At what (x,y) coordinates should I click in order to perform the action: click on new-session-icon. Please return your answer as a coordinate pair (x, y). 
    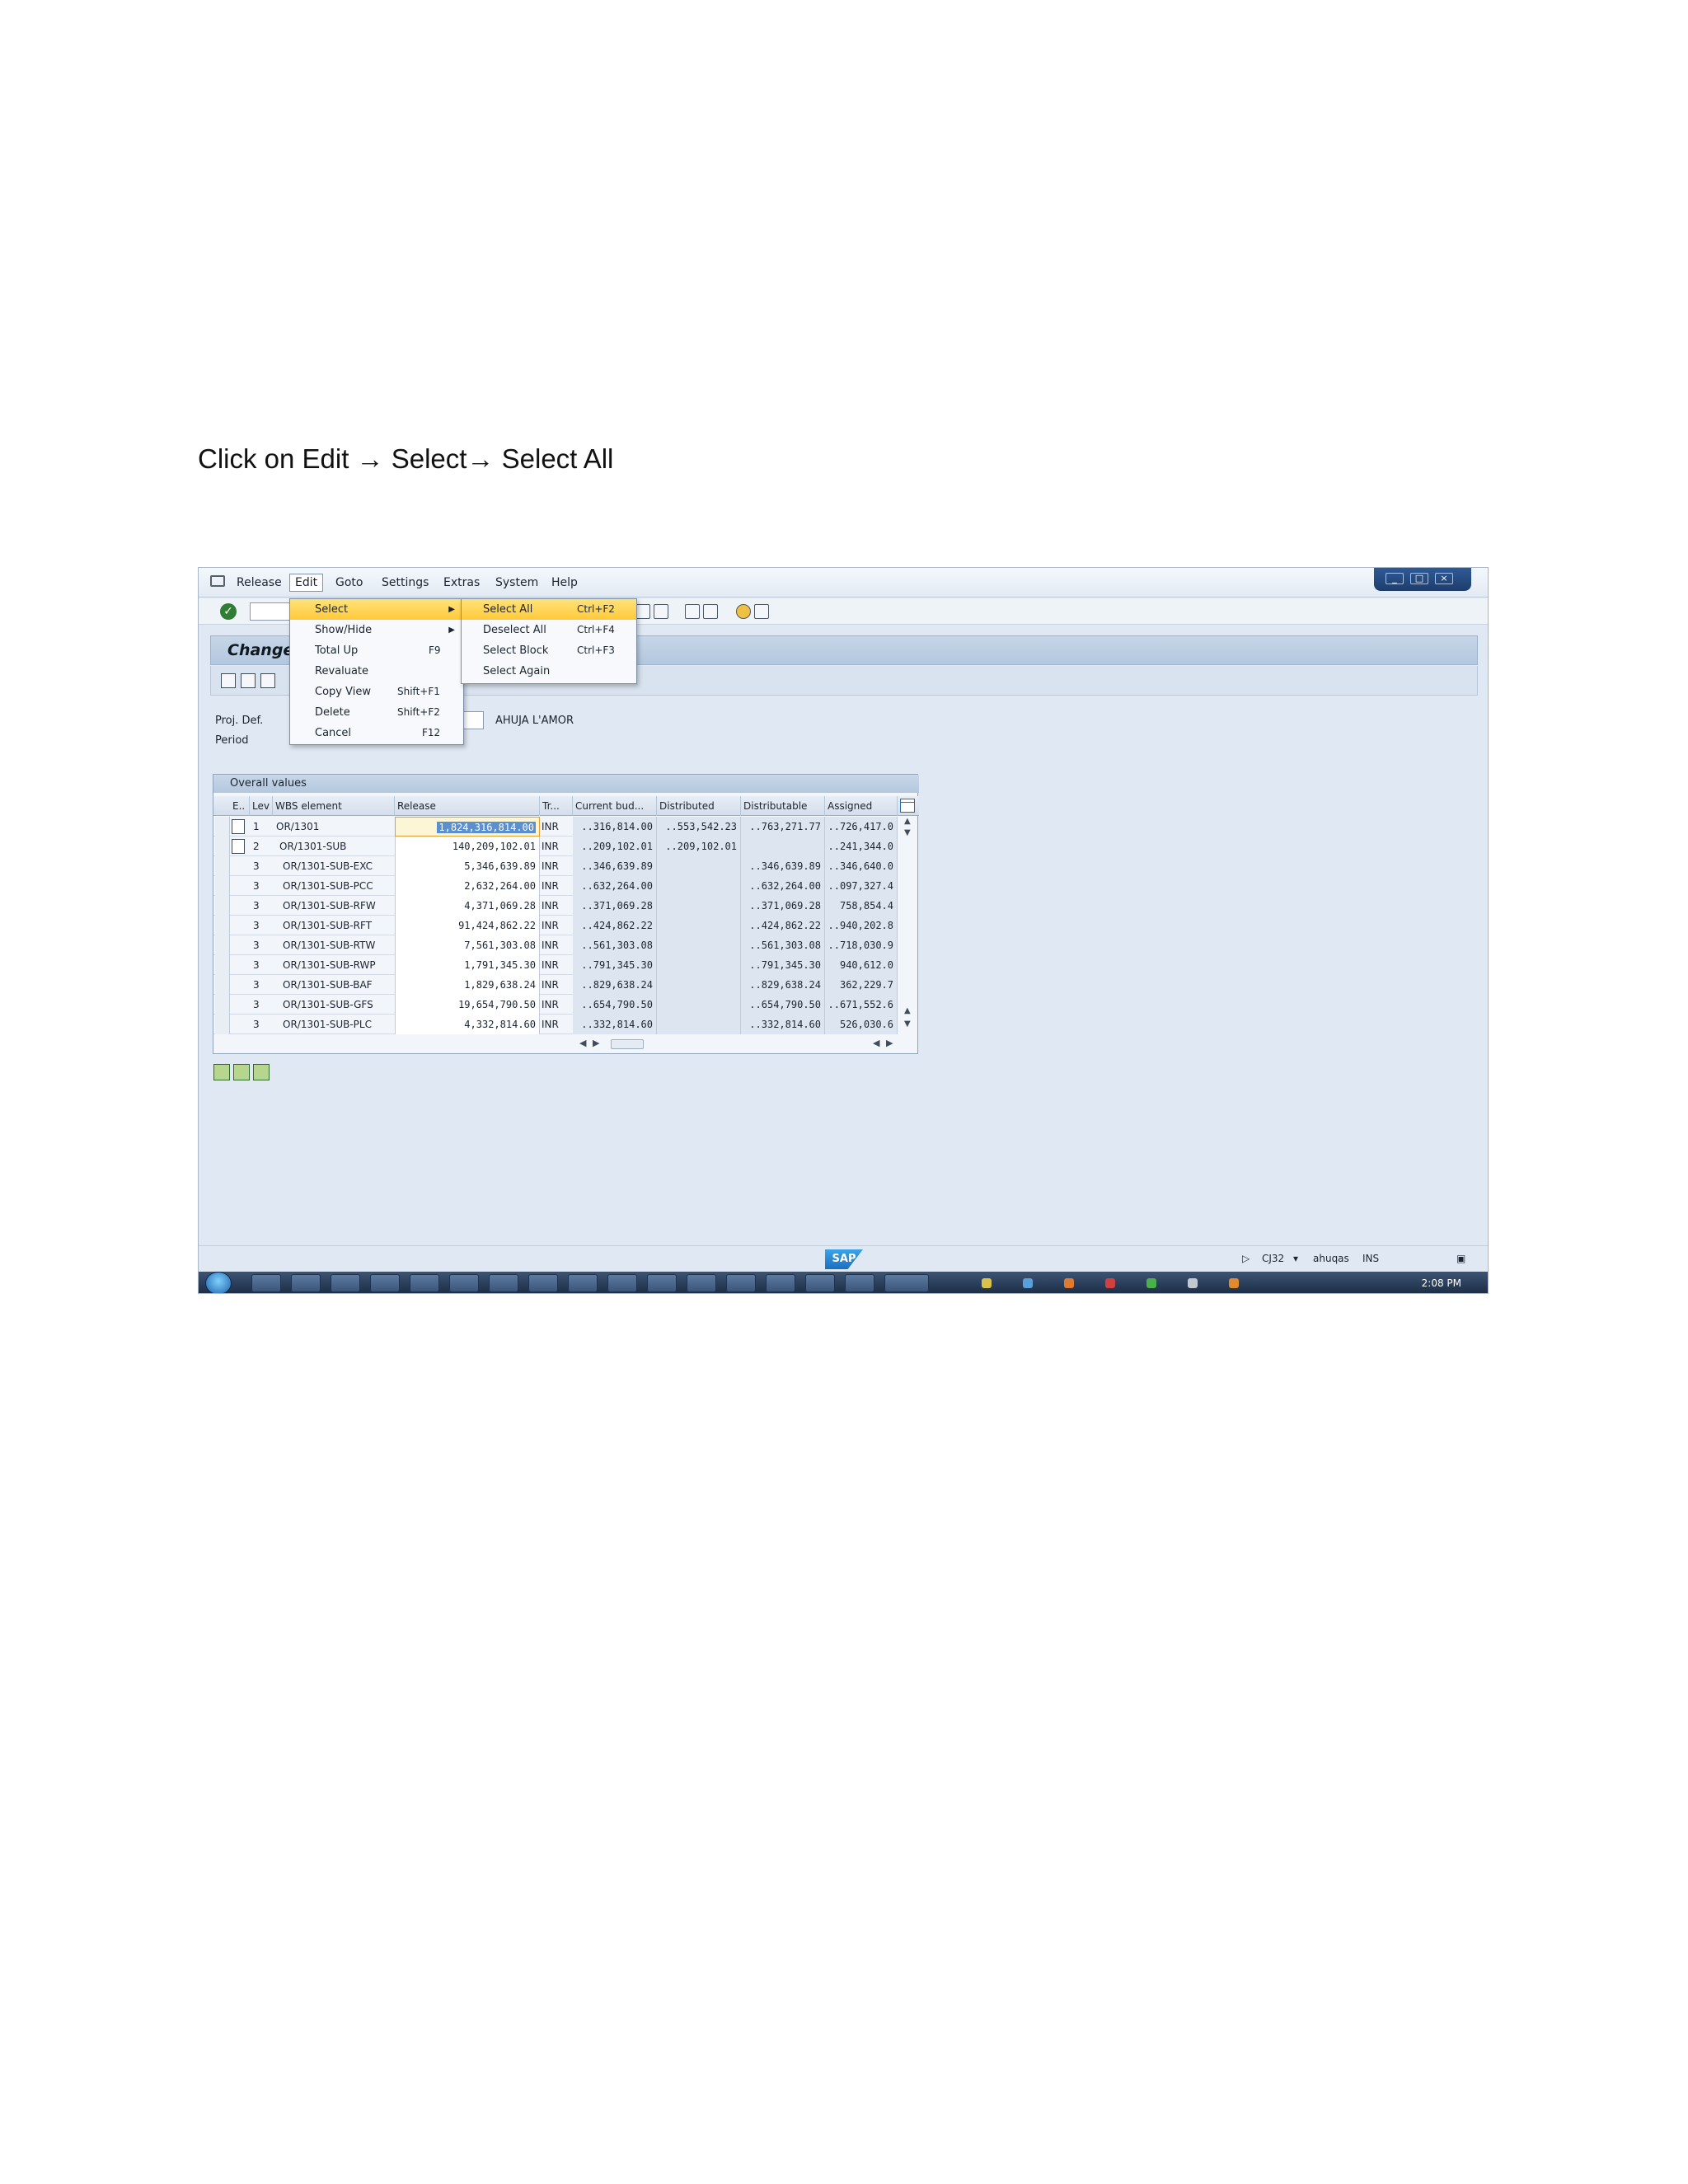
    Looking at the image, I should click on (642, 611).